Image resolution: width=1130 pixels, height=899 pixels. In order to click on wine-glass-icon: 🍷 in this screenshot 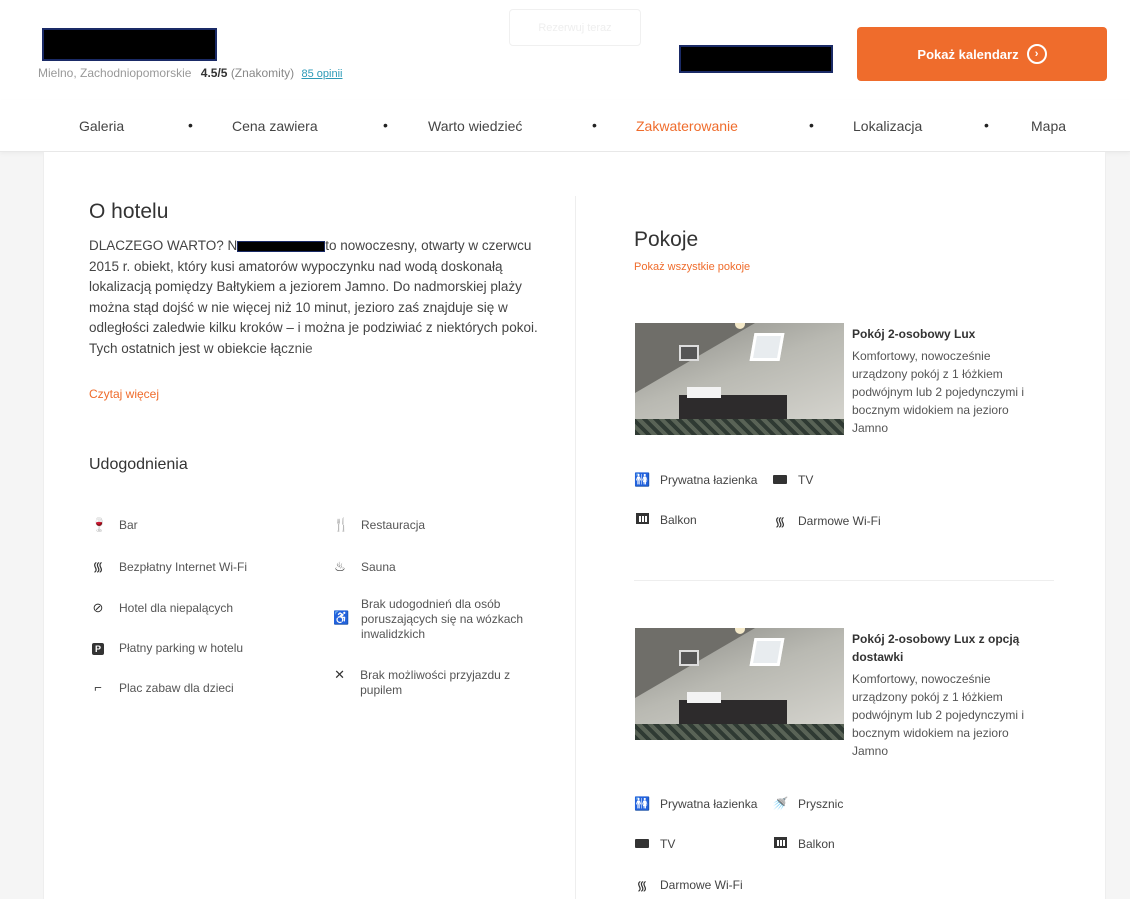, I will do `click(99, 524)`.